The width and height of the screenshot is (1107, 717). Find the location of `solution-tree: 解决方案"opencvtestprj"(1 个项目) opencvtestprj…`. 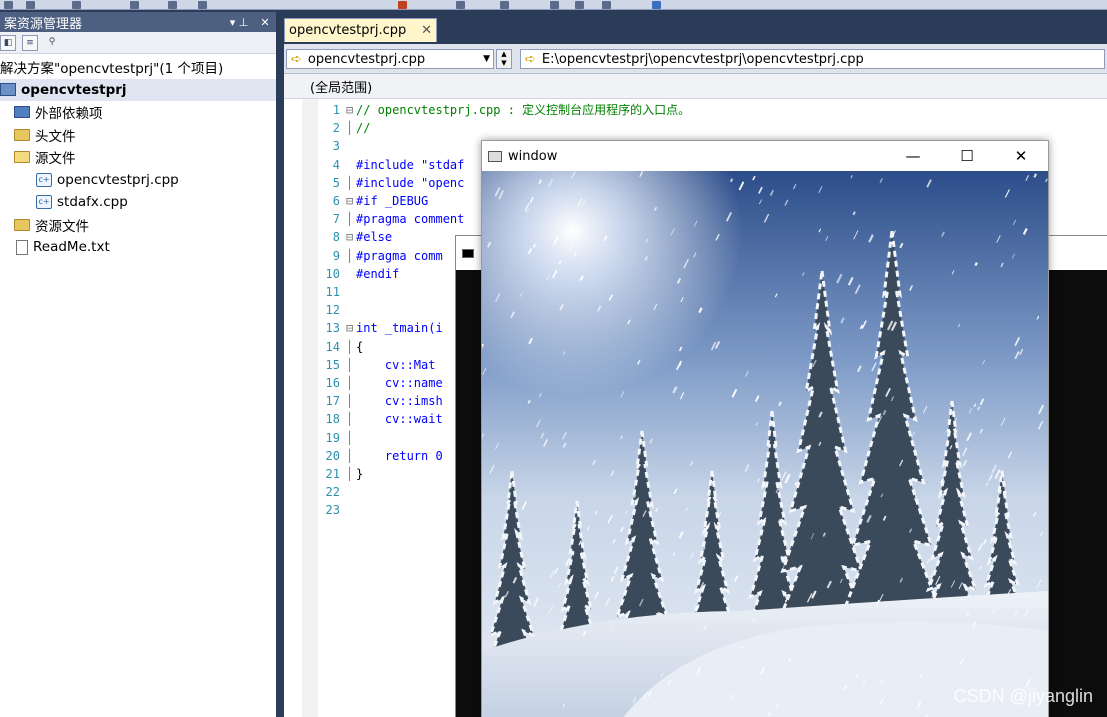

solution-tree: 解决方案"opencvtestprj"(1 个项目) opencvtestprj… is located at coordinates (138, 156).